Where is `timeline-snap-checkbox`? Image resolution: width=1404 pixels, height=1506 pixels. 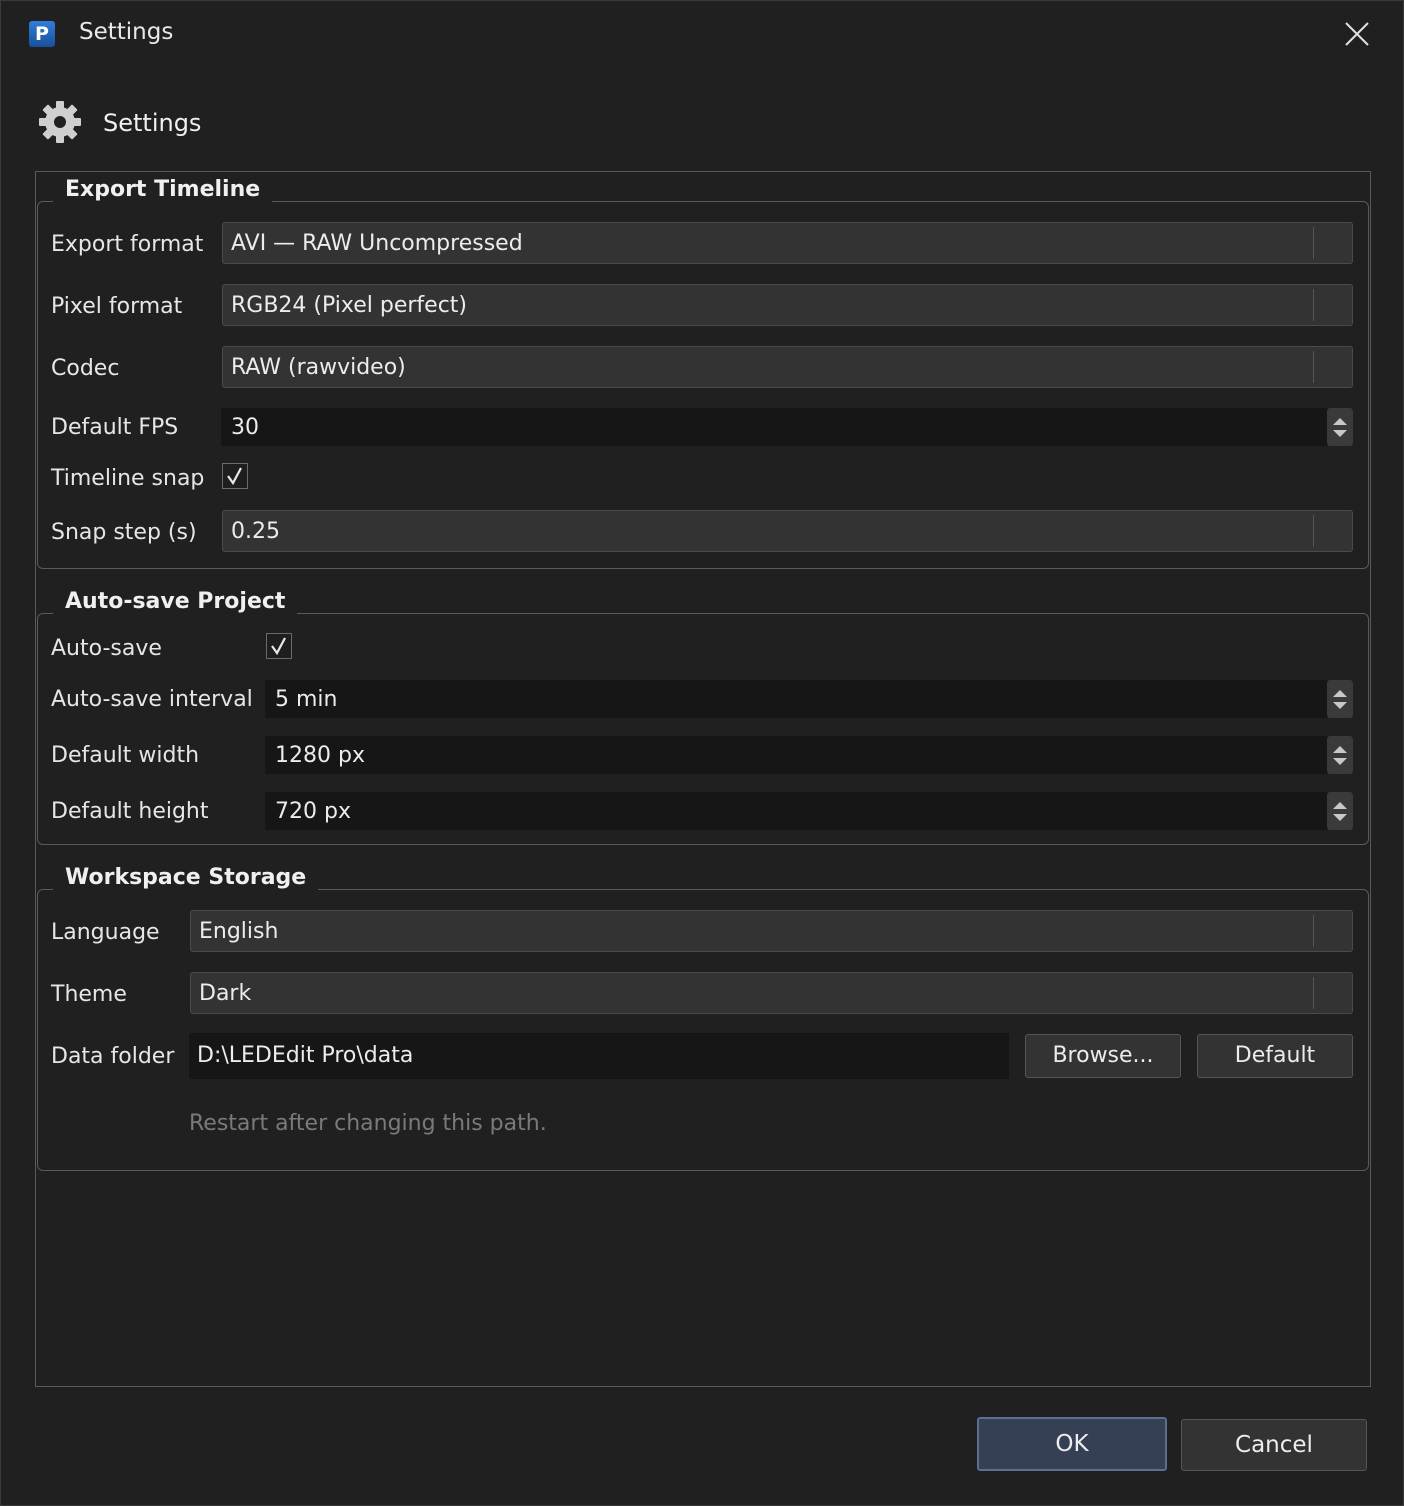 timeline-snap-checkbox is located at coordinates (235, 476).